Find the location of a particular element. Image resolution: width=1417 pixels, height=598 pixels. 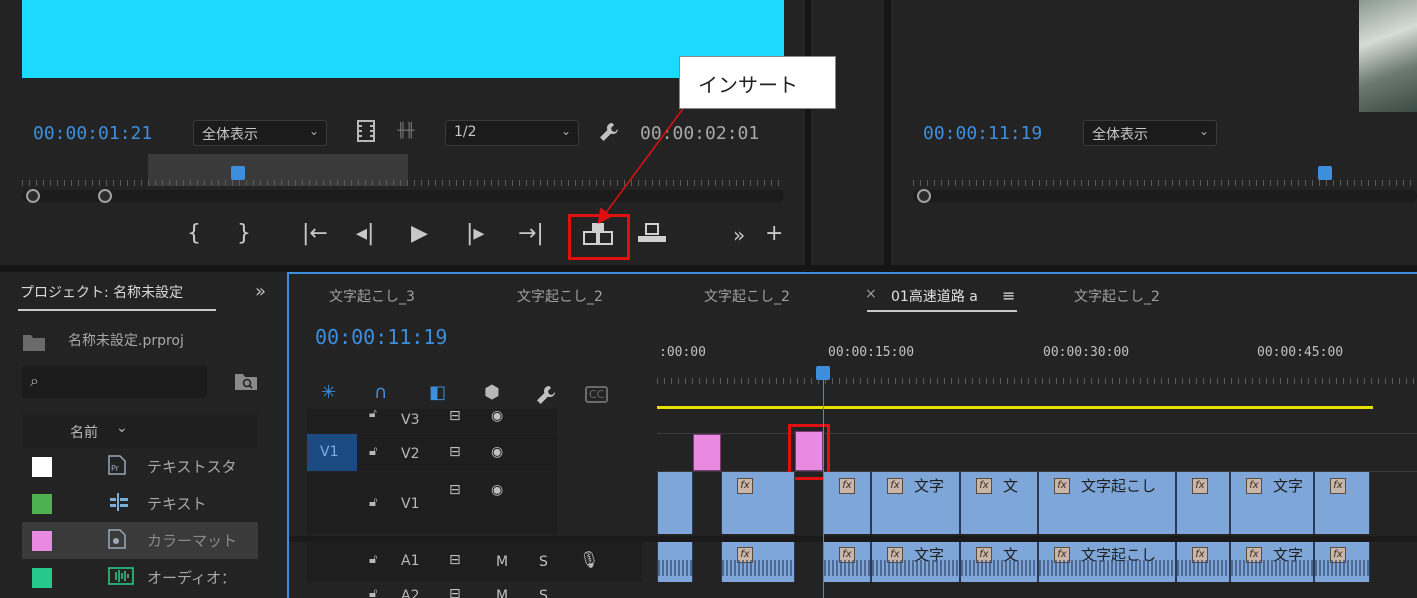

audio-clip is located at coordinates (675, 562).